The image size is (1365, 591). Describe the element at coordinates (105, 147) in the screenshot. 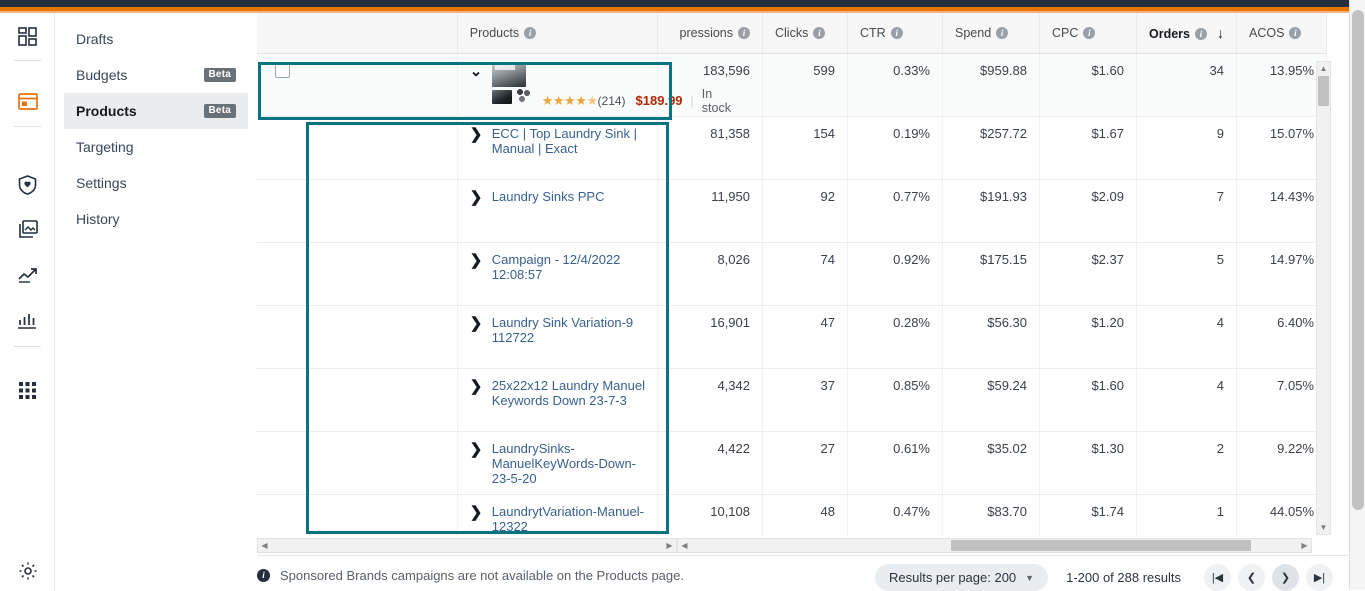

I see `sidebar-item-label: Targeting` at that location.